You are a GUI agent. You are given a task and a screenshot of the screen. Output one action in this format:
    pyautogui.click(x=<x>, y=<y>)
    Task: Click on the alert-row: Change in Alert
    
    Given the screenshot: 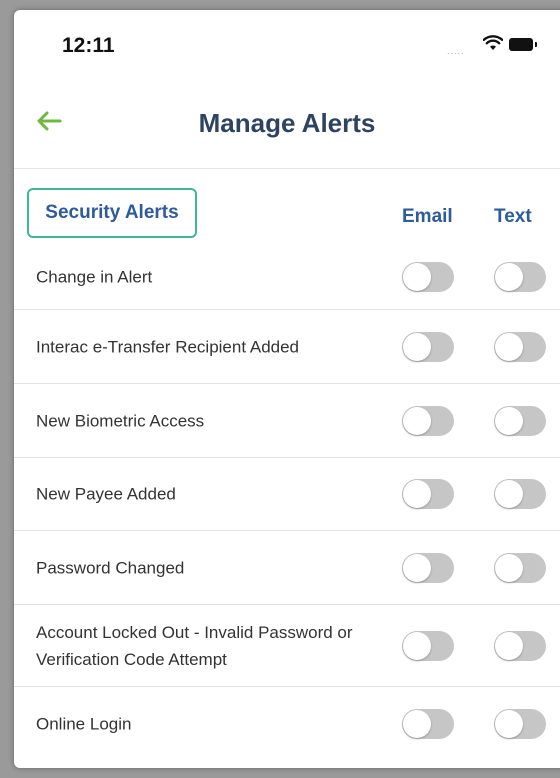 What is the action you would take?
    pyautogui.click(x=287, y=277)
    